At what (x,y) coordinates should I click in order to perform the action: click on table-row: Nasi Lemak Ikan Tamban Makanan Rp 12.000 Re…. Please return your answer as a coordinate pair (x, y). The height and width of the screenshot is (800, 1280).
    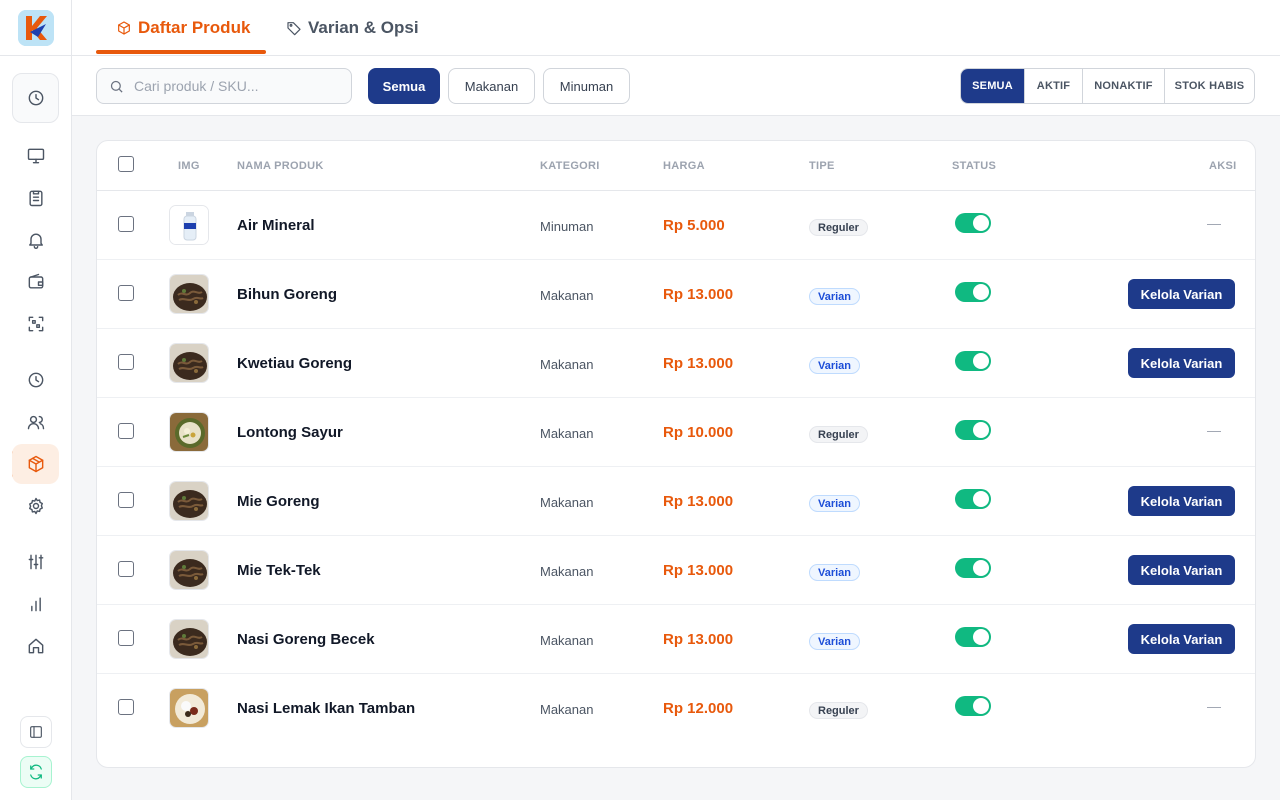
    Looking at the image, I should click on (676, 708).